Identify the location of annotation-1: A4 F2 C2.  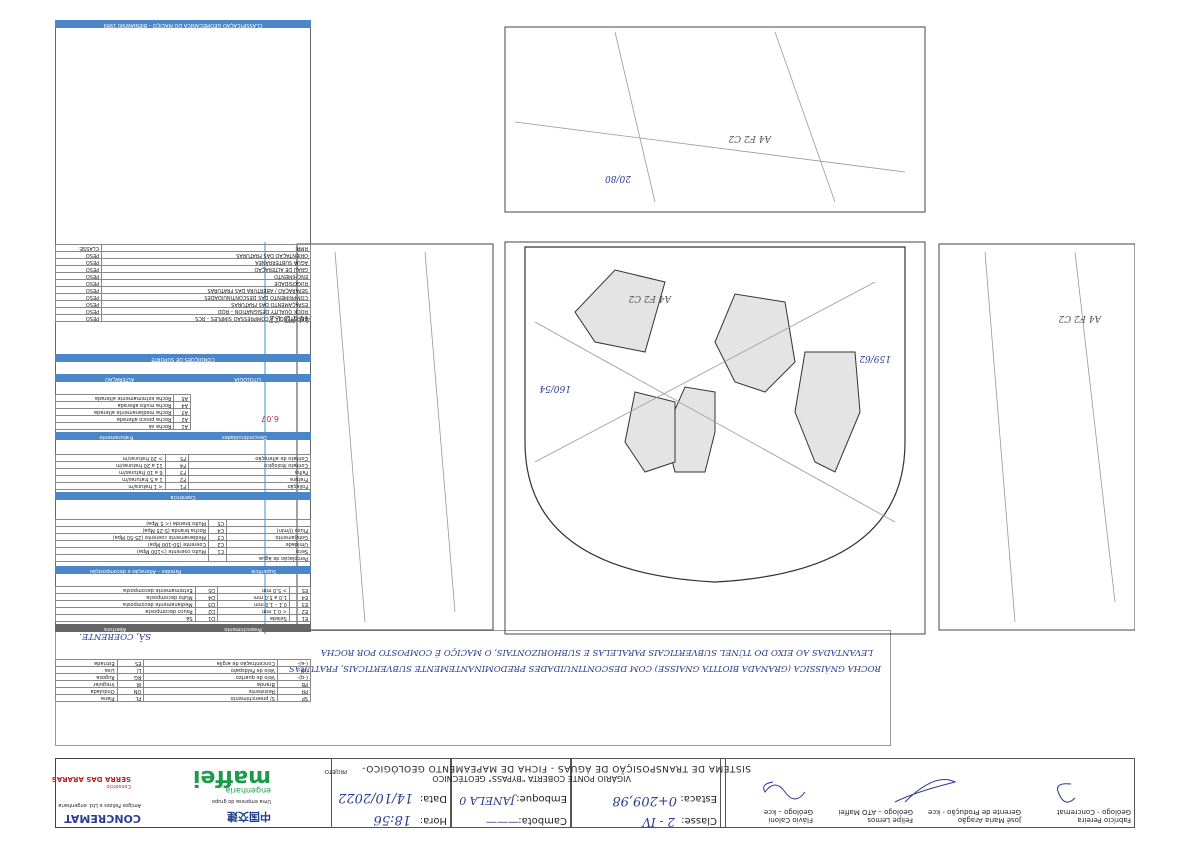
(1079, 318).